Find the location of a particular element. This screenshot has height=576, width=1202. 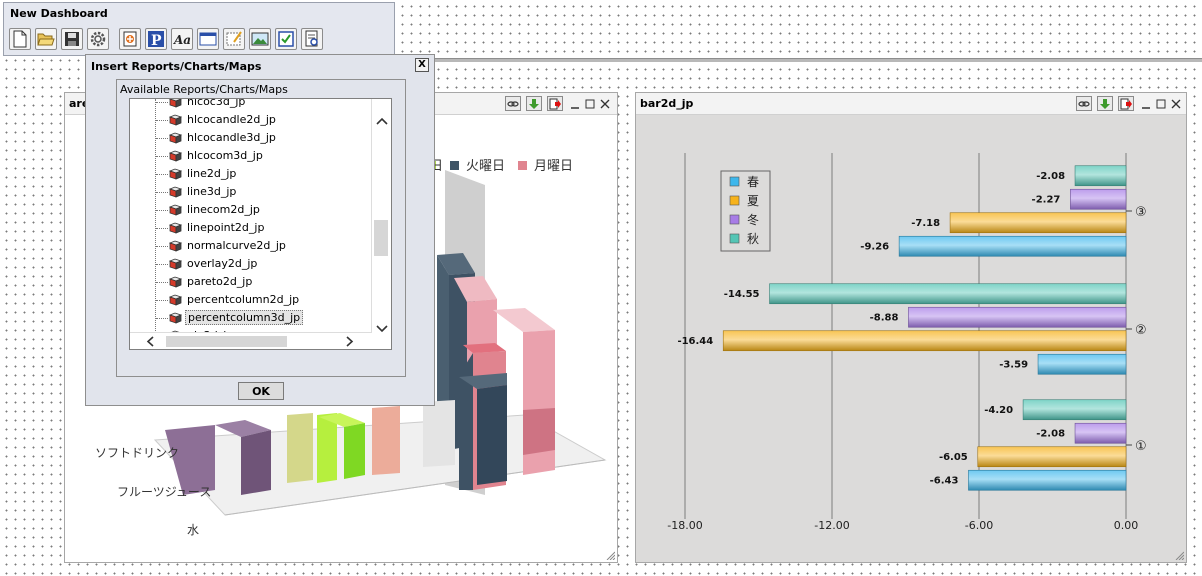

image-button is located at coordinates (260, 39).